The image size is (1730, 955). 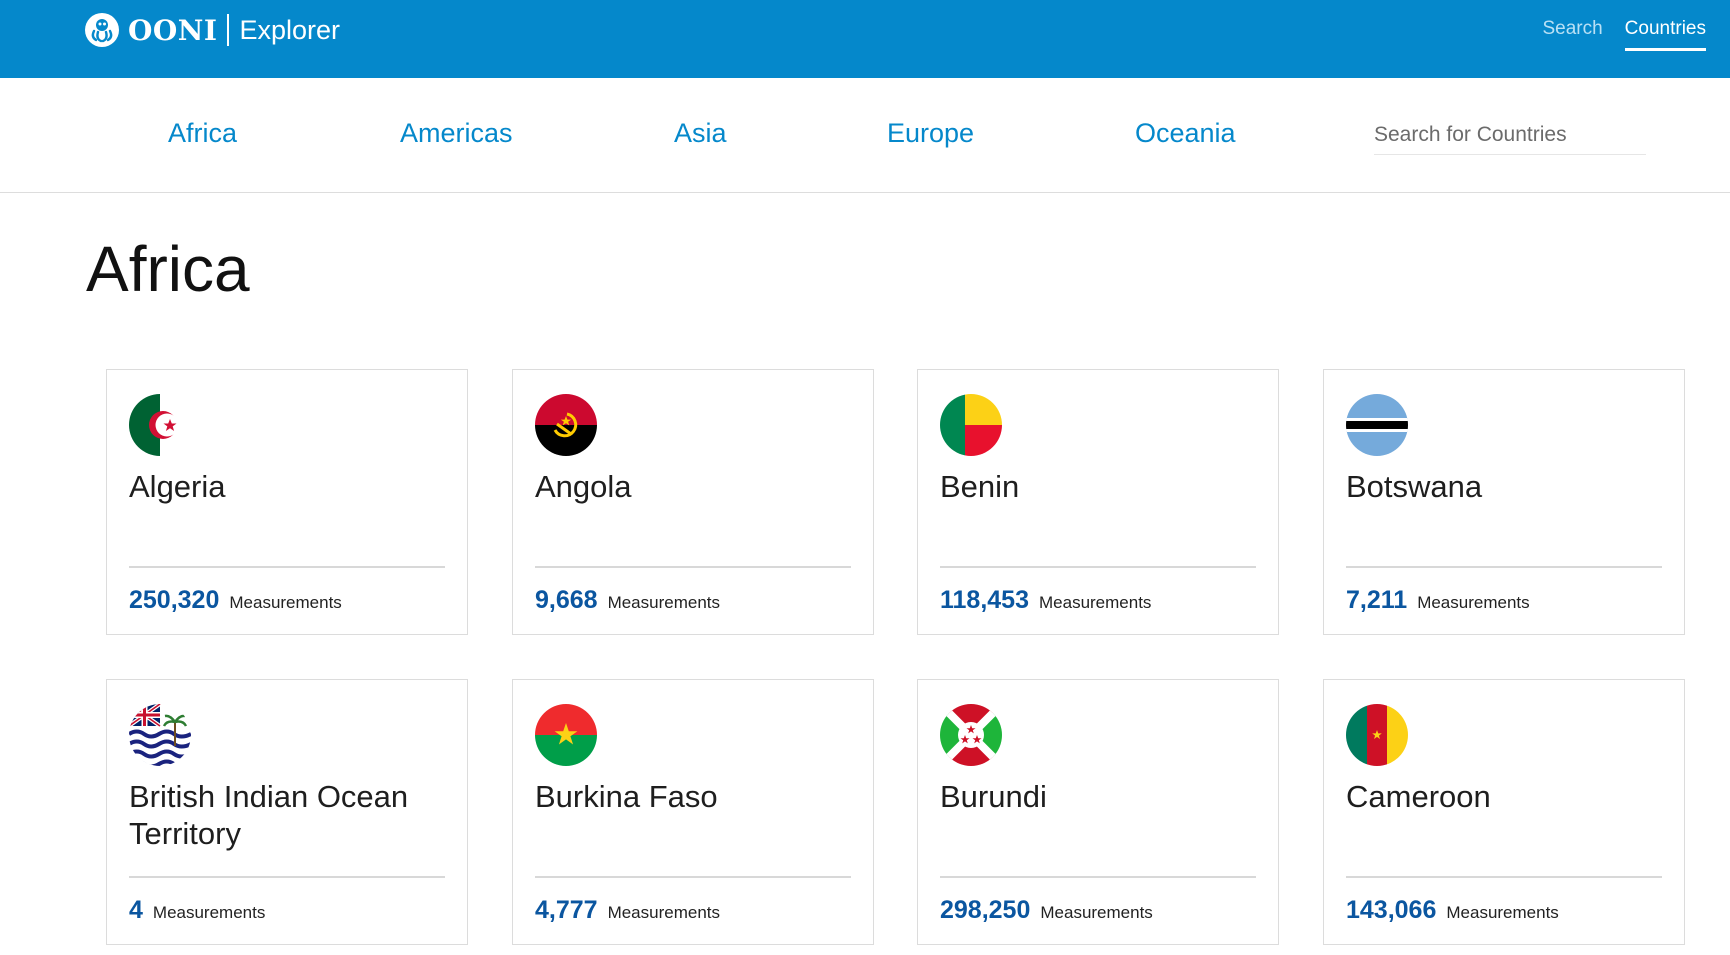 I want to click on measurement-stats: 9,668 Measurements, so click(x=627, y=600).